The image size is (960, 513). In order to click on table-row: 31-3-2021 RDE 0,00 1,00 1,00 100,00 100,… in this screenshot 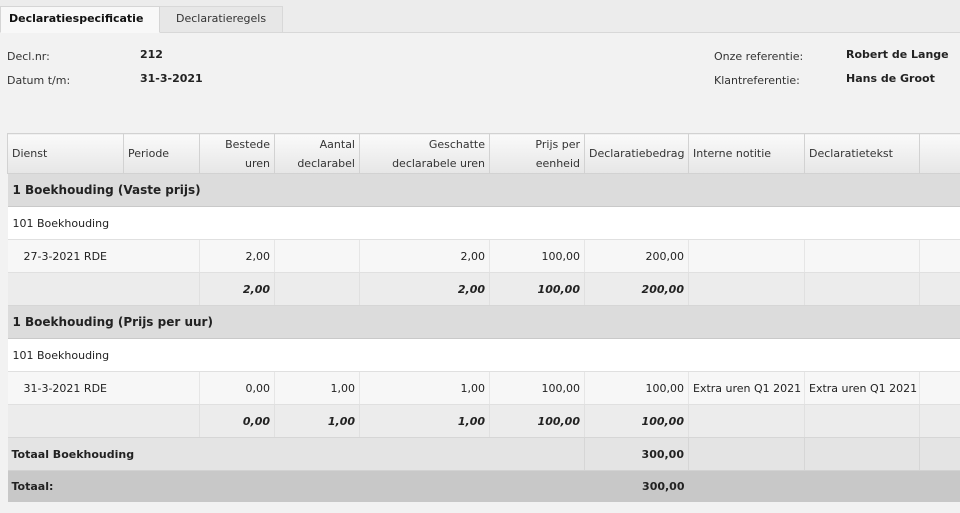, I will do `click(483, 388)`.